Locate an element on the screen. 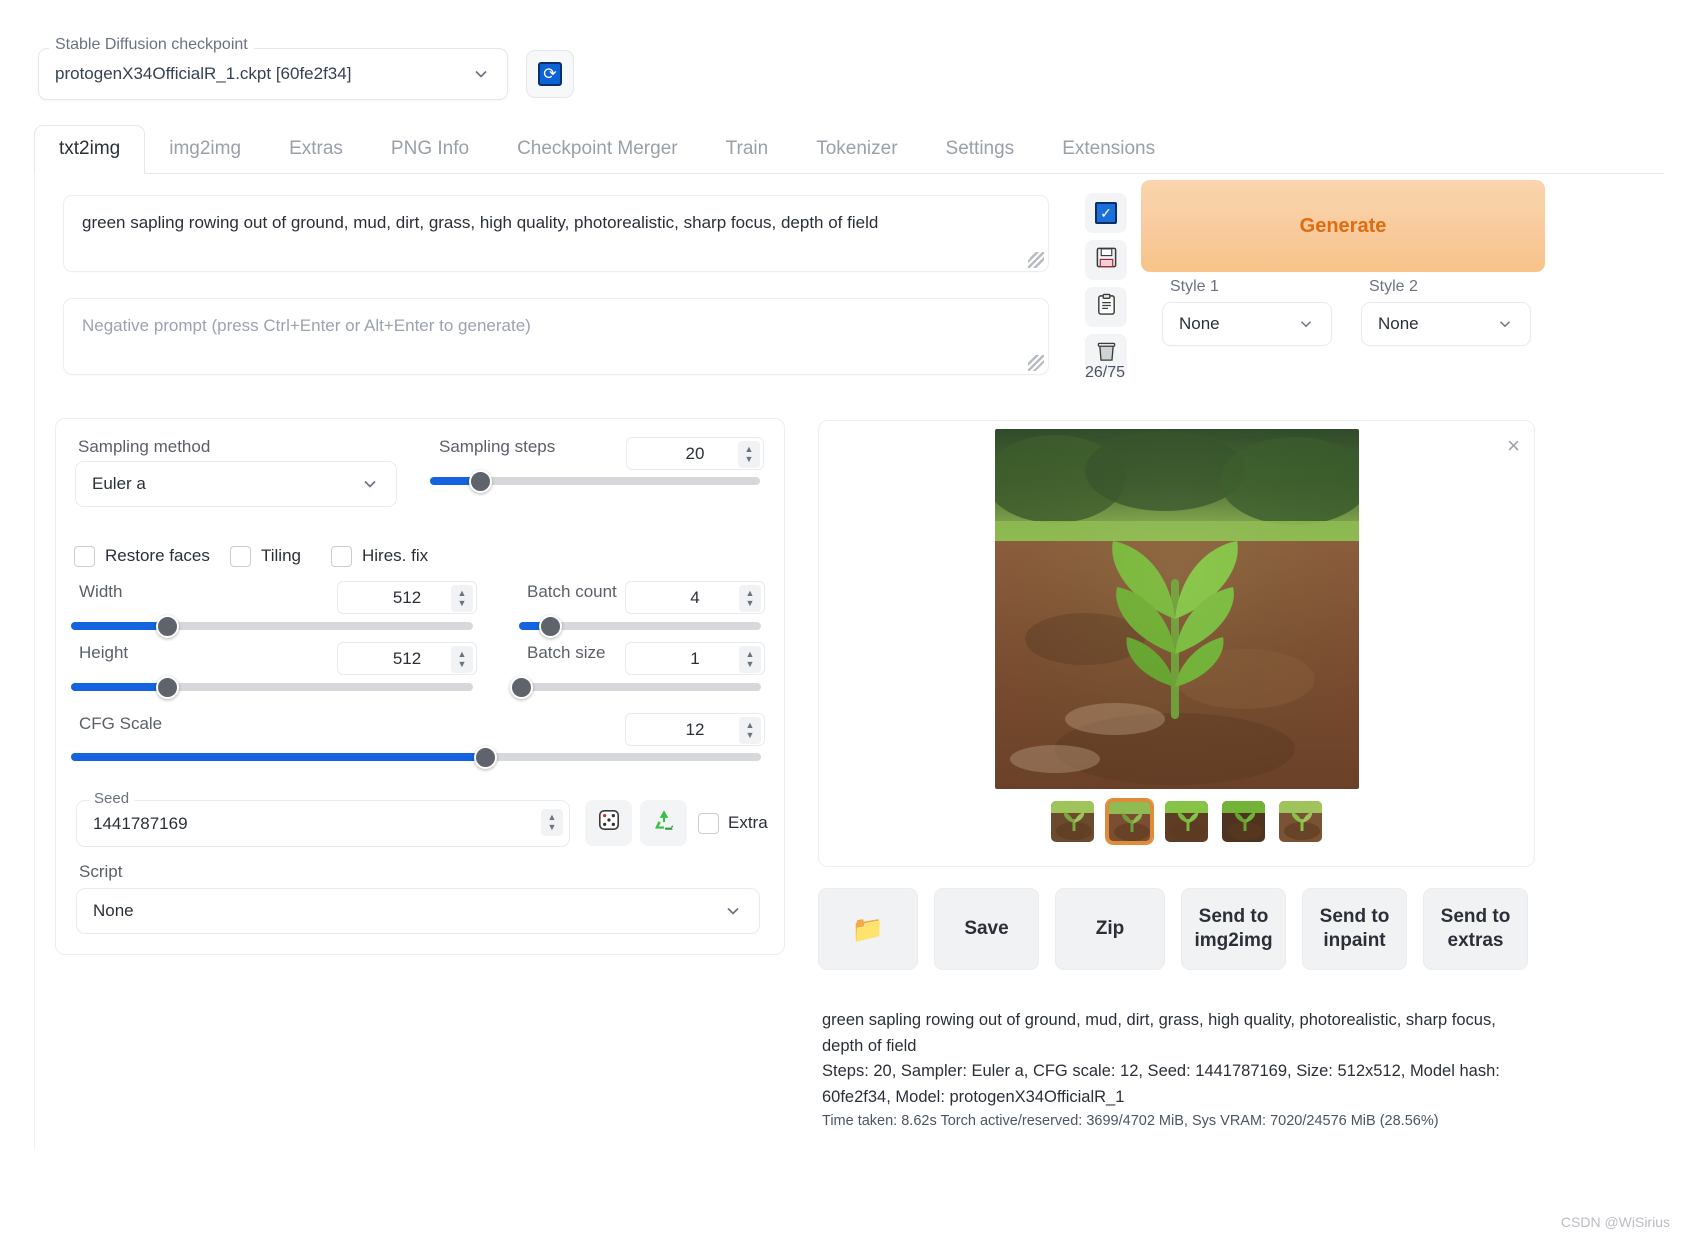 The image size is (1688, 1240). open-folder-button-label: 📁 is located at coordinates (868, 928).